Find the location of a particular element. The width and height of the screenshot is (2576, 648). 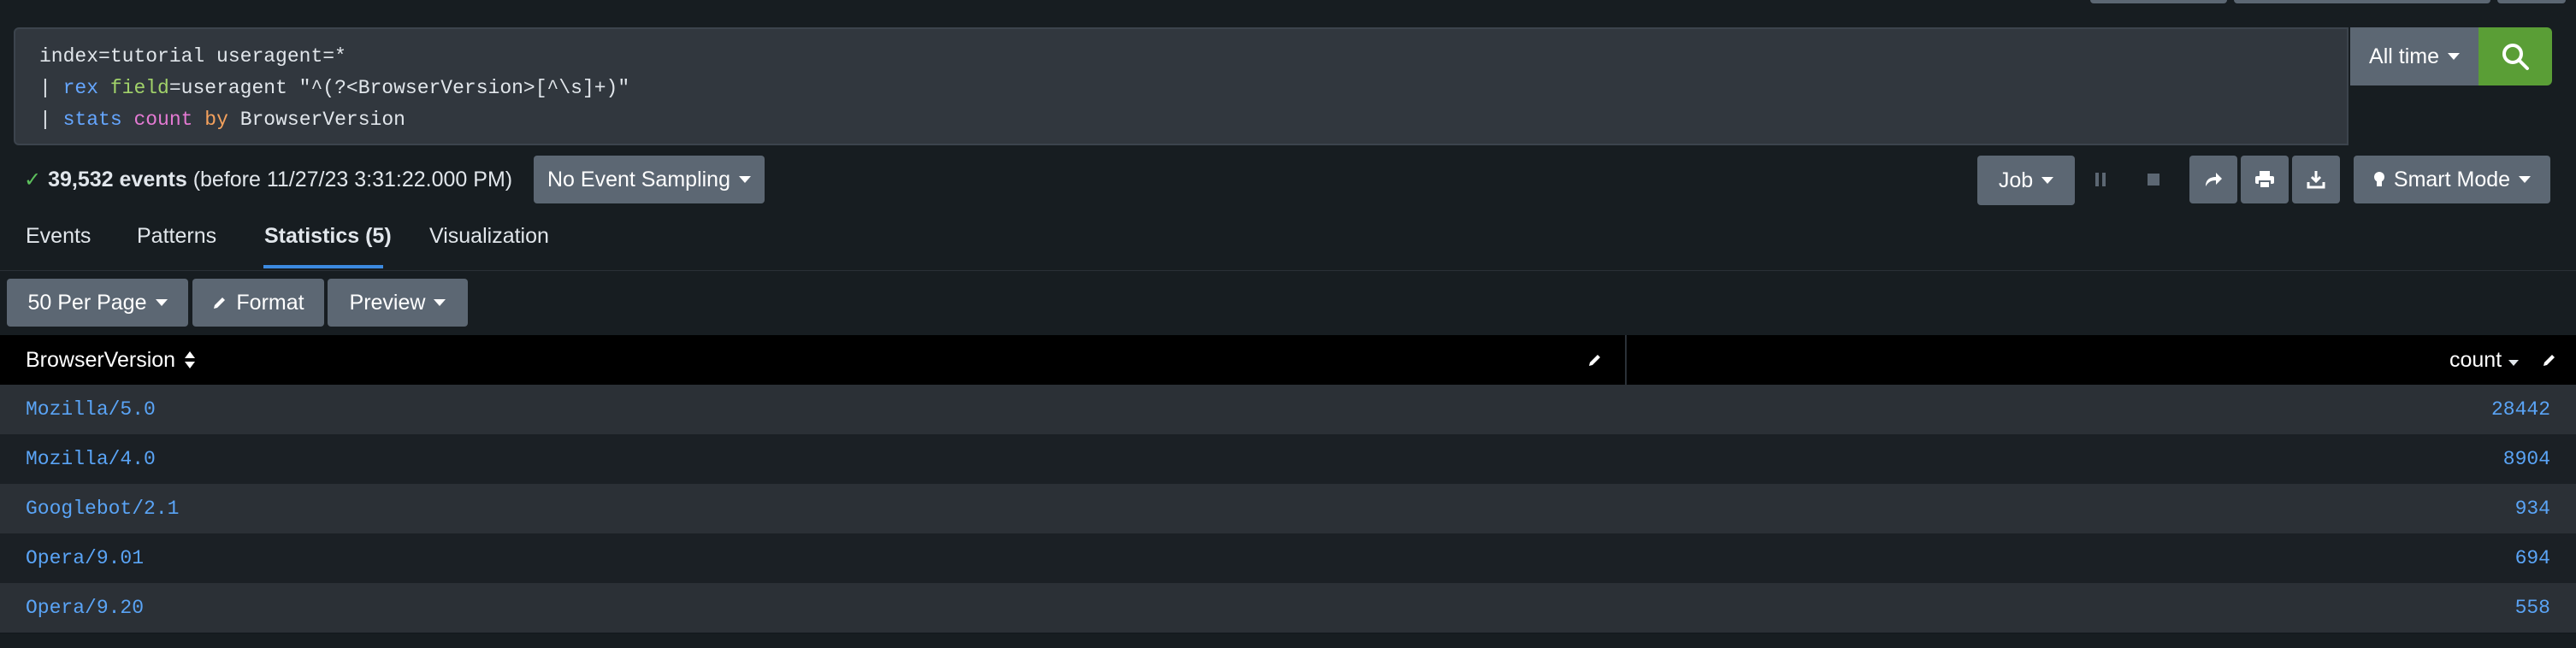

tab-visualization: Visualization is located at coordinates (489, 237).